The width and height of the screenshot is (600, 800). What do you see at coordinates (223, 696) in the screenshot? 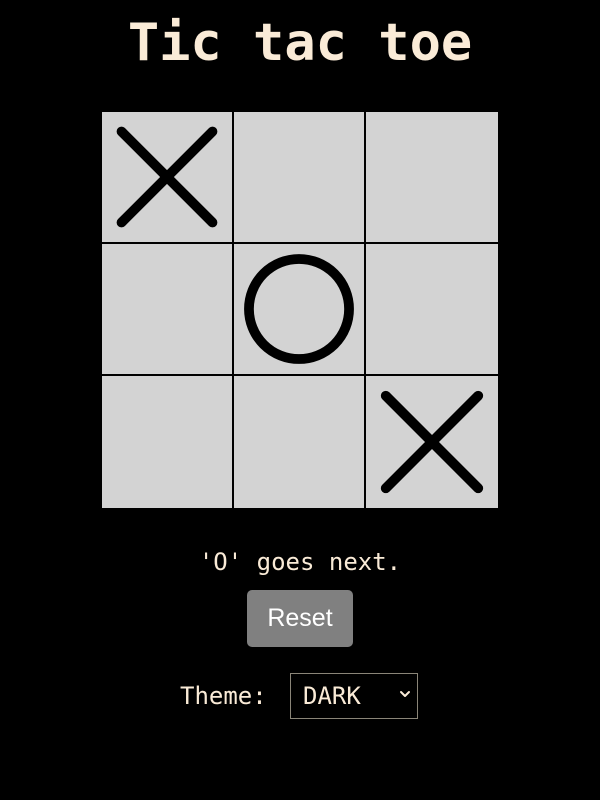
I see `theme-label: Theme:` at bounding box center [223, 696].